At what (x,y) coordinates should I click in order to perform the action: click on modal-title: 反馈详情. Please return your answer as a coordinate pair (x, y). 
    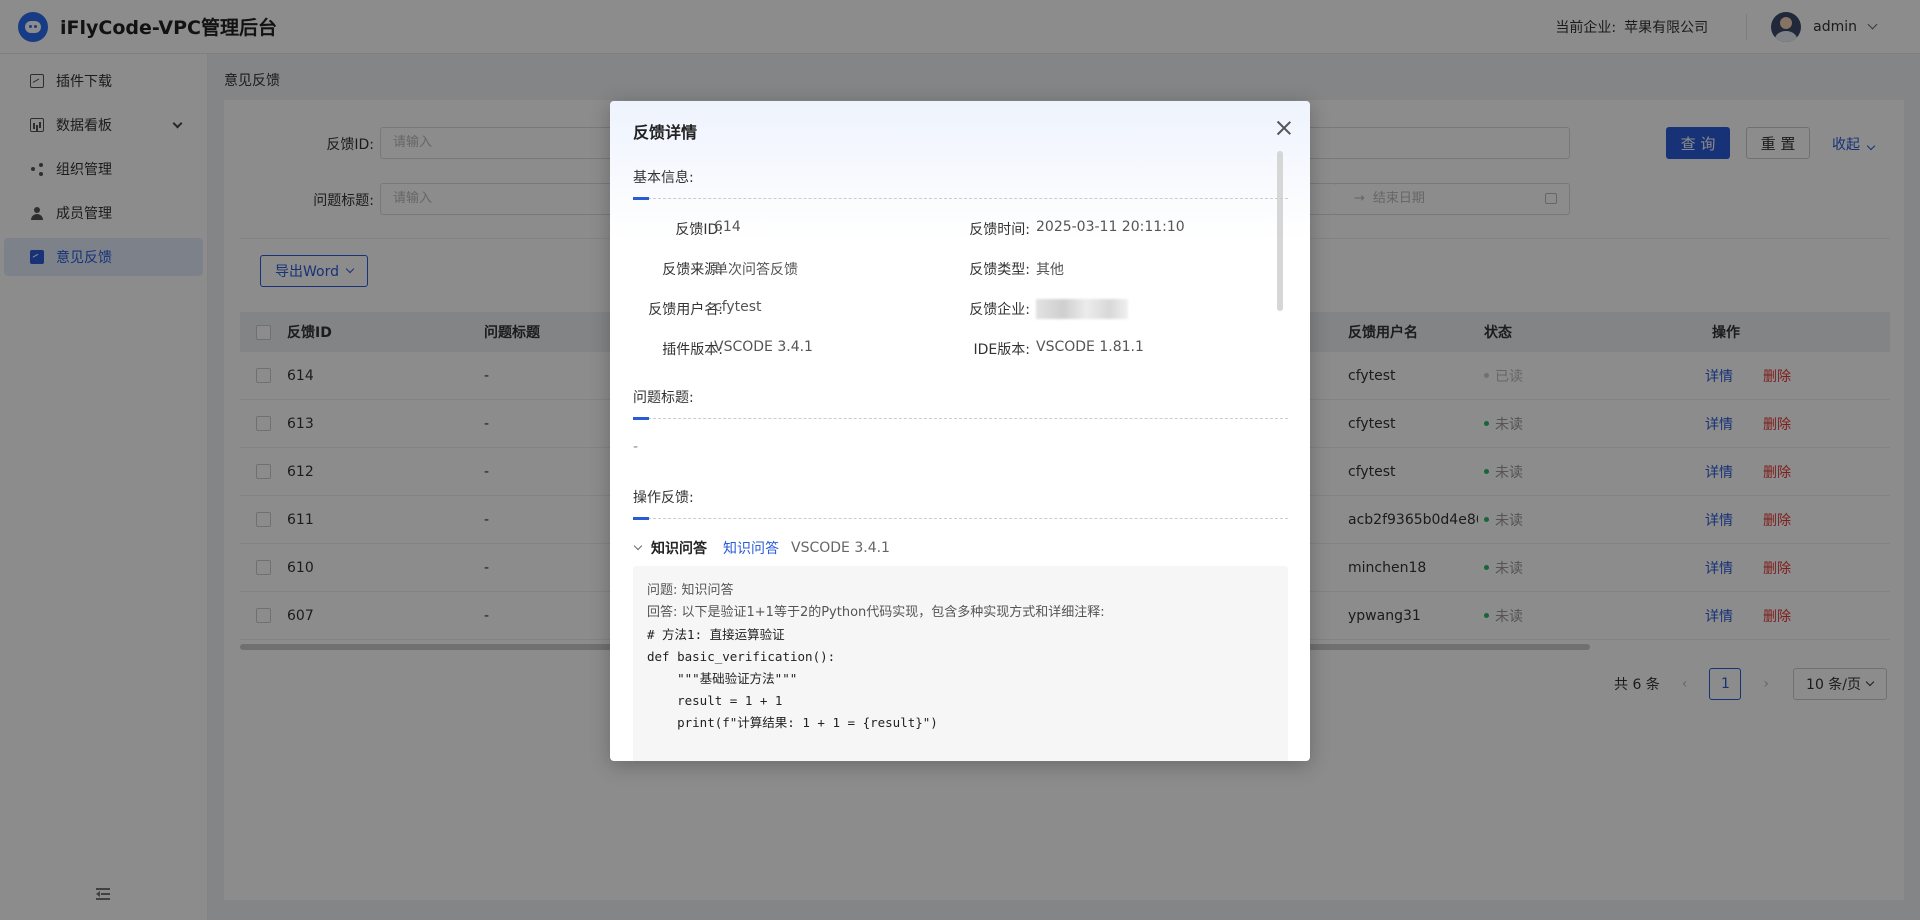
    Looking at the image, I should click on (665, 132).